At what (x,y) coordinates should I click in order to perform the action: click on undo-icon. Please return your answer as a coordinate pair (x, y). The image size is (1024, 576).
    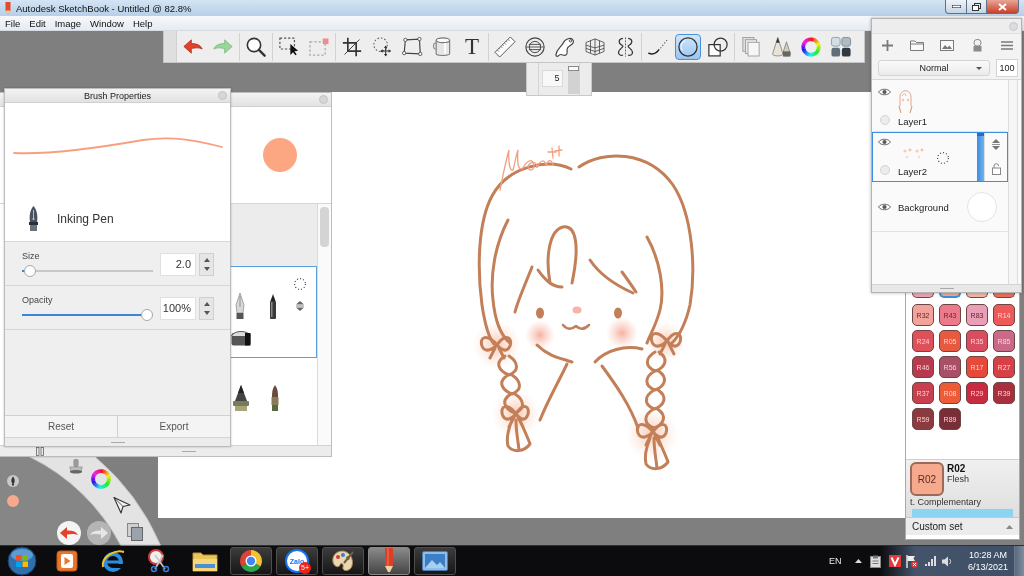
    Looking at the image, I should click on (69, 533).